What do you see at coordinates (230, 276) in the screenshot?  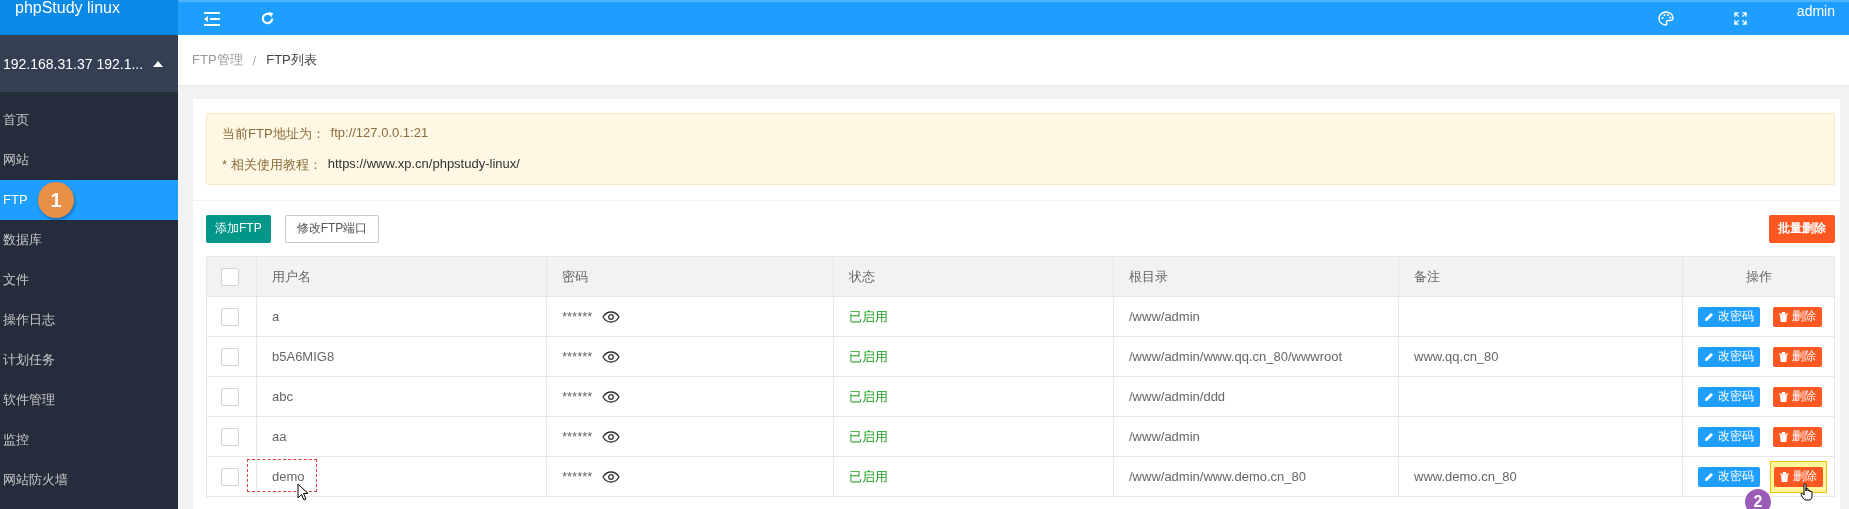 I see `select-all-checkbox` at bounding box center [230, 276].